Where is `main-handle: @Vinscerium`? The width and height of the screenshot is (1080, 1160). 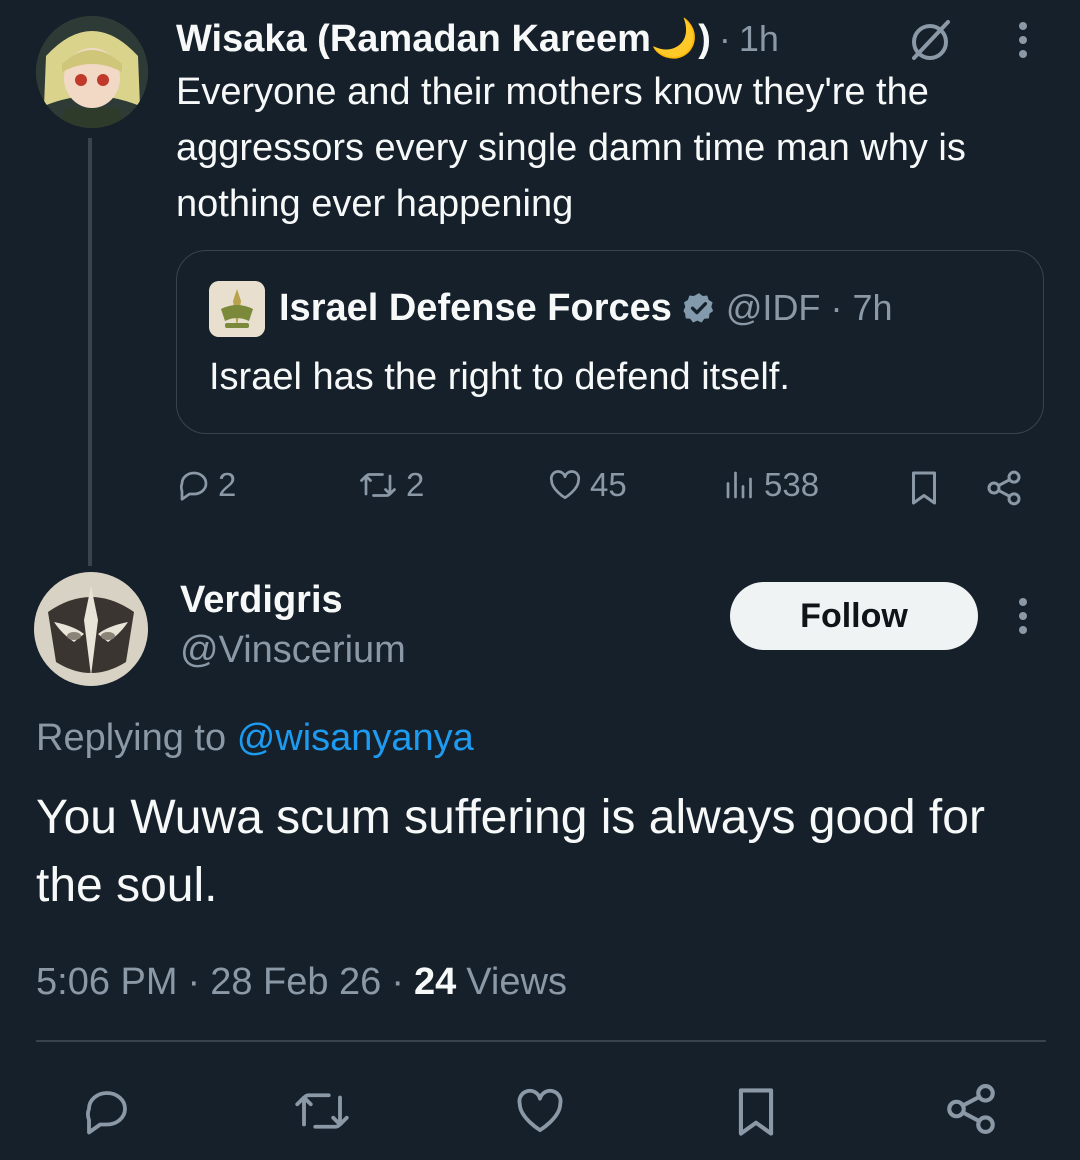 main-handle: @Vinscerium is located at coordinates (293, 650).